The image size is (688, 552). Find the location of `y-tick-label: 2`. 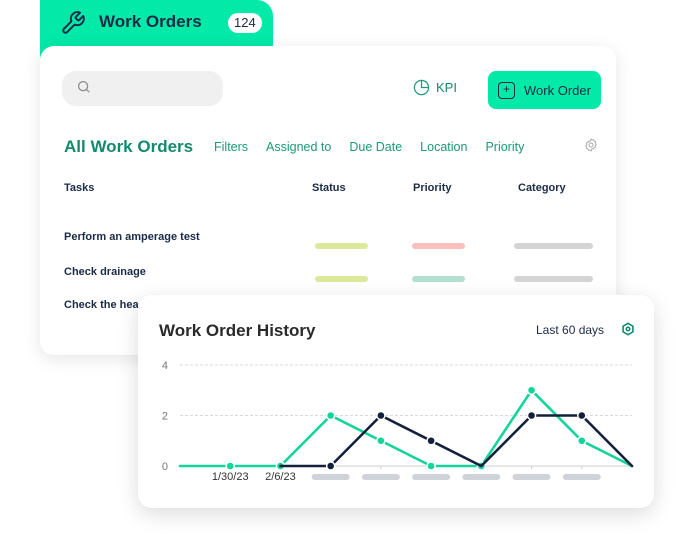

y-tick-label: 2 is located at coordinates (165, 417).